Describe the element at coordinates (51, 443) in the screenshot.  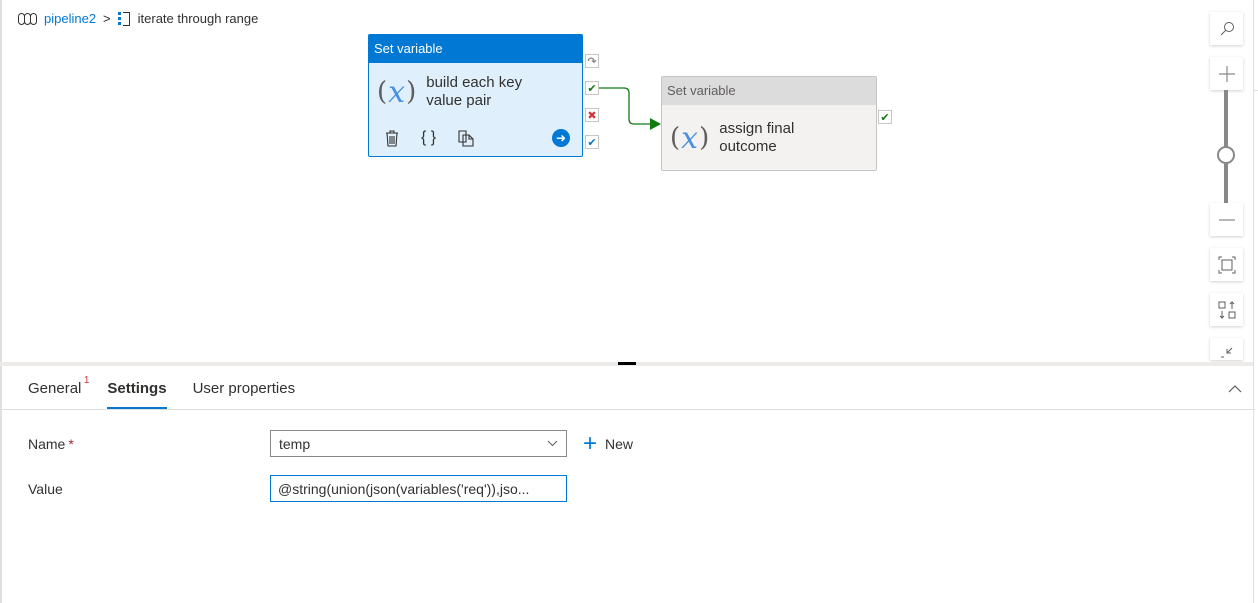
I see `name-label: Name *` at that location.